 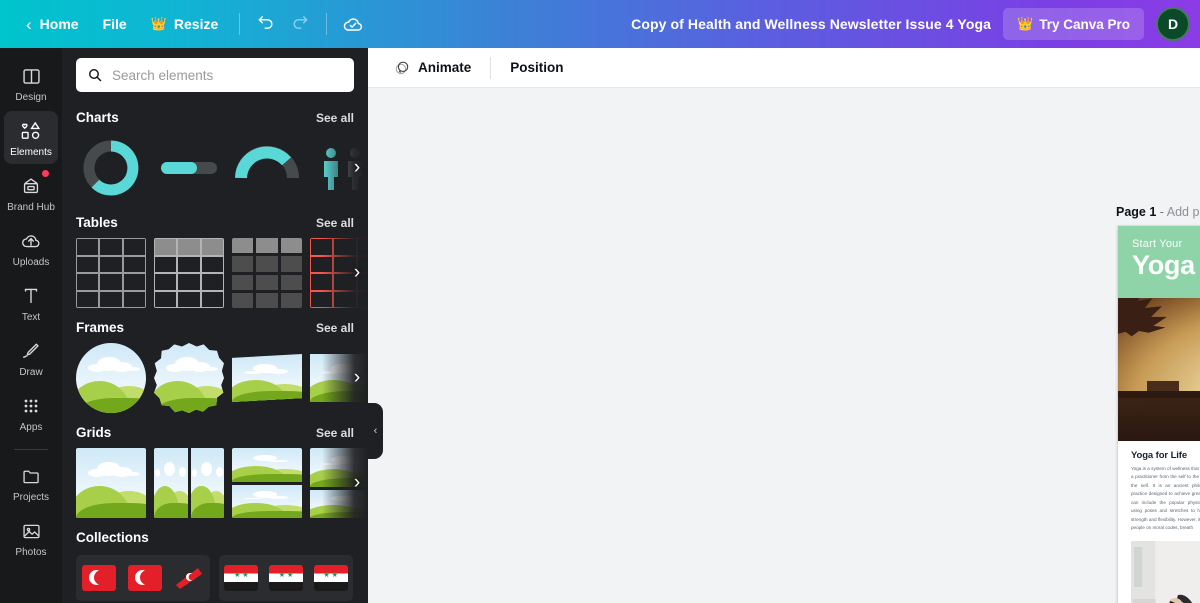 I want to click on add-page-title-input: Add page title, so click(x=1183, y=212).